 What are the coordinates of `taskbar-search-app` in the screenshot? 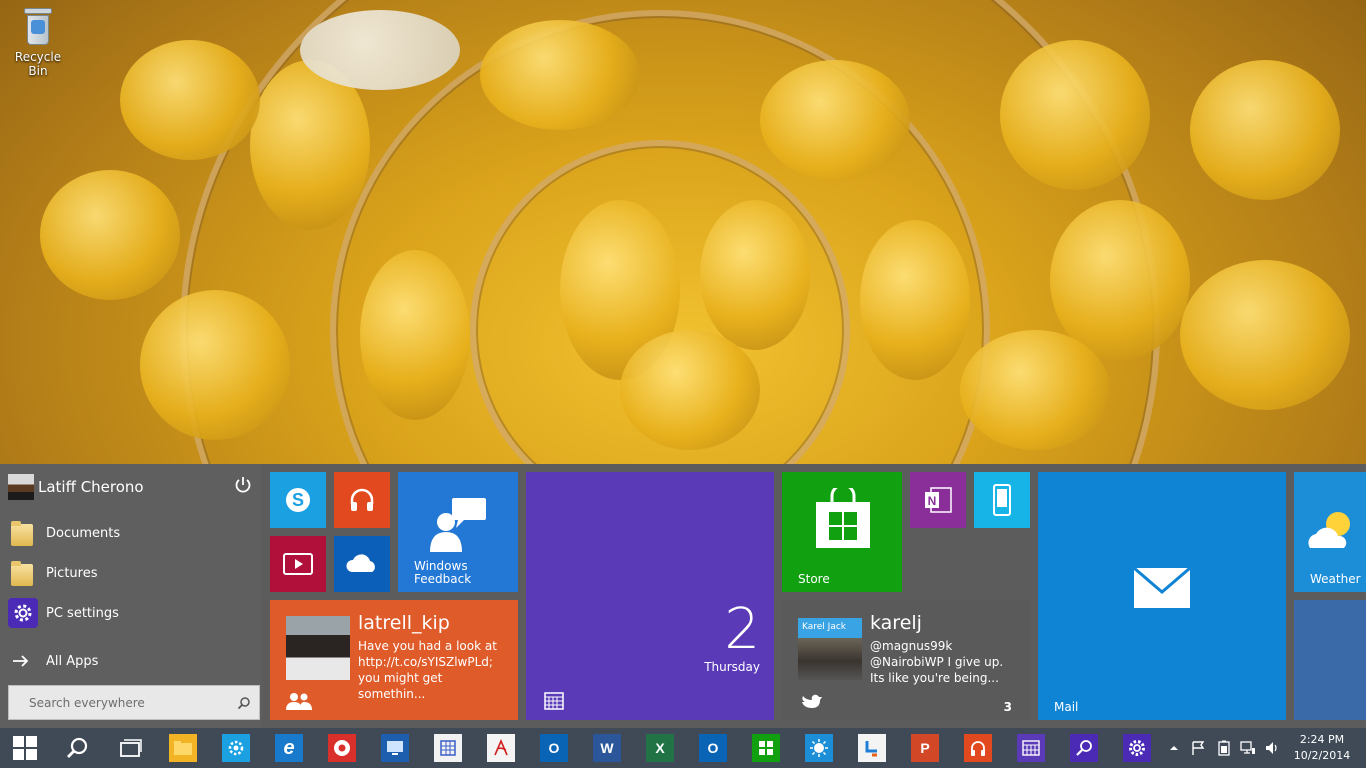 It's located at (1084, 748).